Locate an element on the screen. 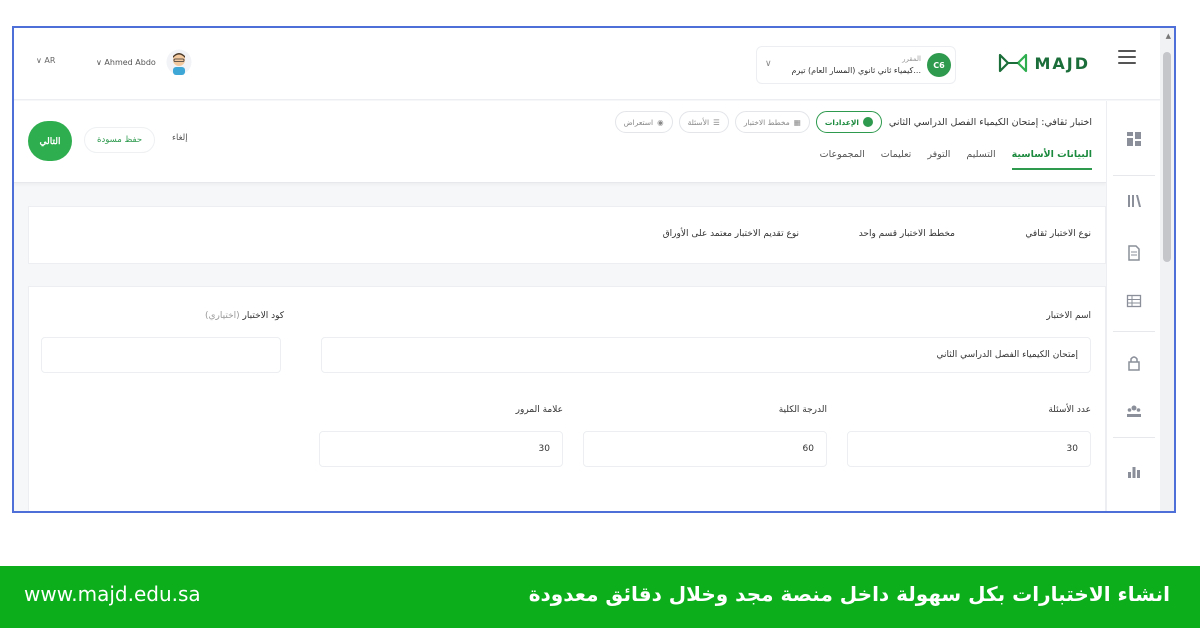 The width and height of the screenshot is (1200, 628). exam-type: نوع الاختبار ثقافي is located at coordinates (1058, 234).